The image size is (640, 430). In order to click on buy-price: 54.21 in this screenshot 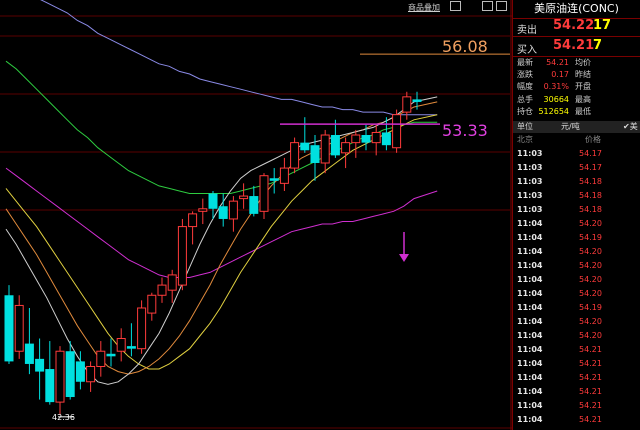, I will do `click(574, 45)`.